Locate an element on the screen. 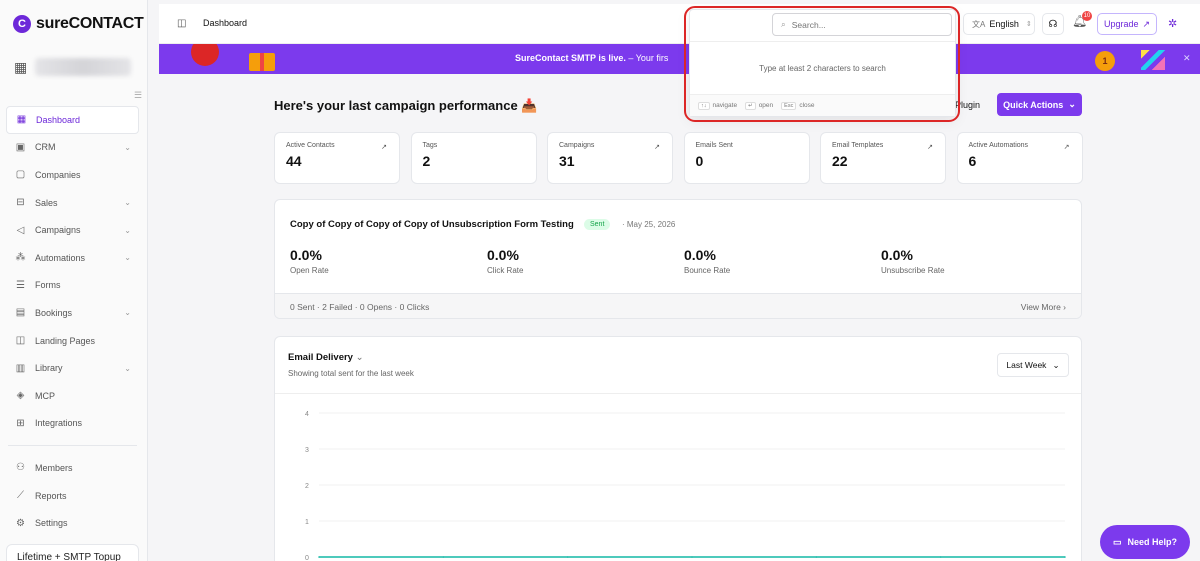  view-more-link: View More › is located at coordinates (1043, 307).